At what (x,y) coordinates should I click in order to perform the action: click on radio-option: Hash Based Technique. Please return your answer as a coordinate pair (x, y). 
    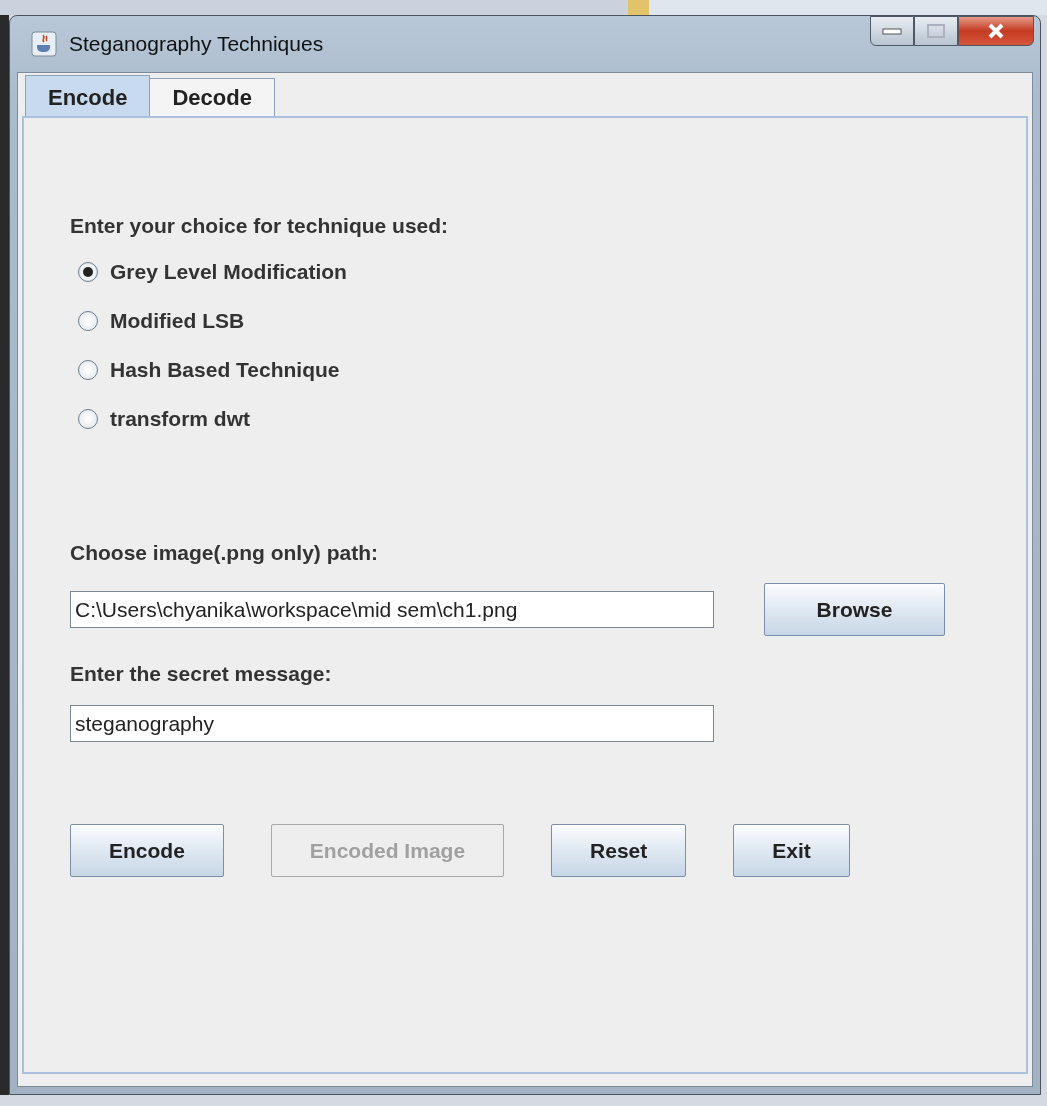
    Looking at the image, I should click on (552, 370).